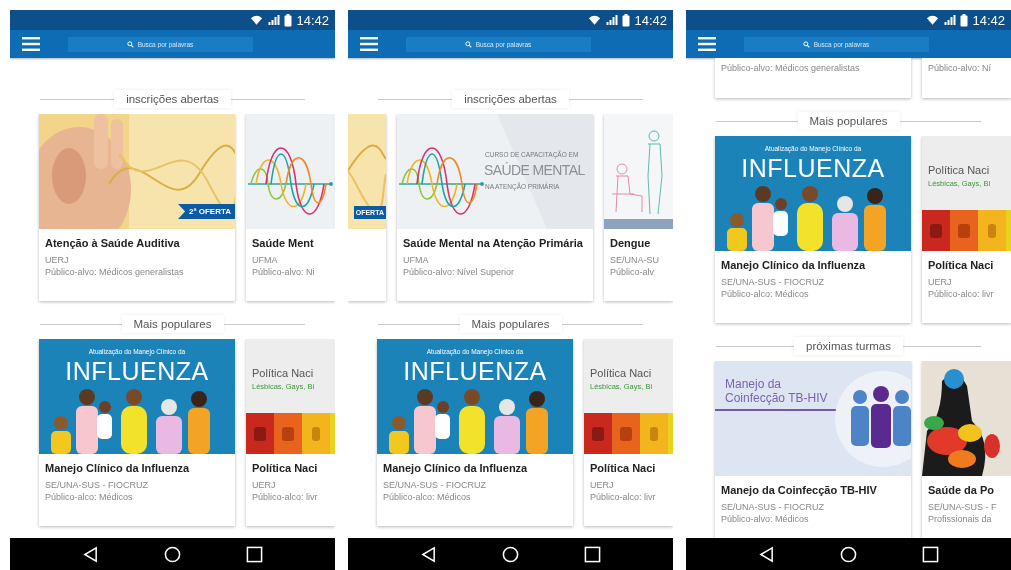  I want to click on course-card: Público-alvo: Ní, so click(966, 78).